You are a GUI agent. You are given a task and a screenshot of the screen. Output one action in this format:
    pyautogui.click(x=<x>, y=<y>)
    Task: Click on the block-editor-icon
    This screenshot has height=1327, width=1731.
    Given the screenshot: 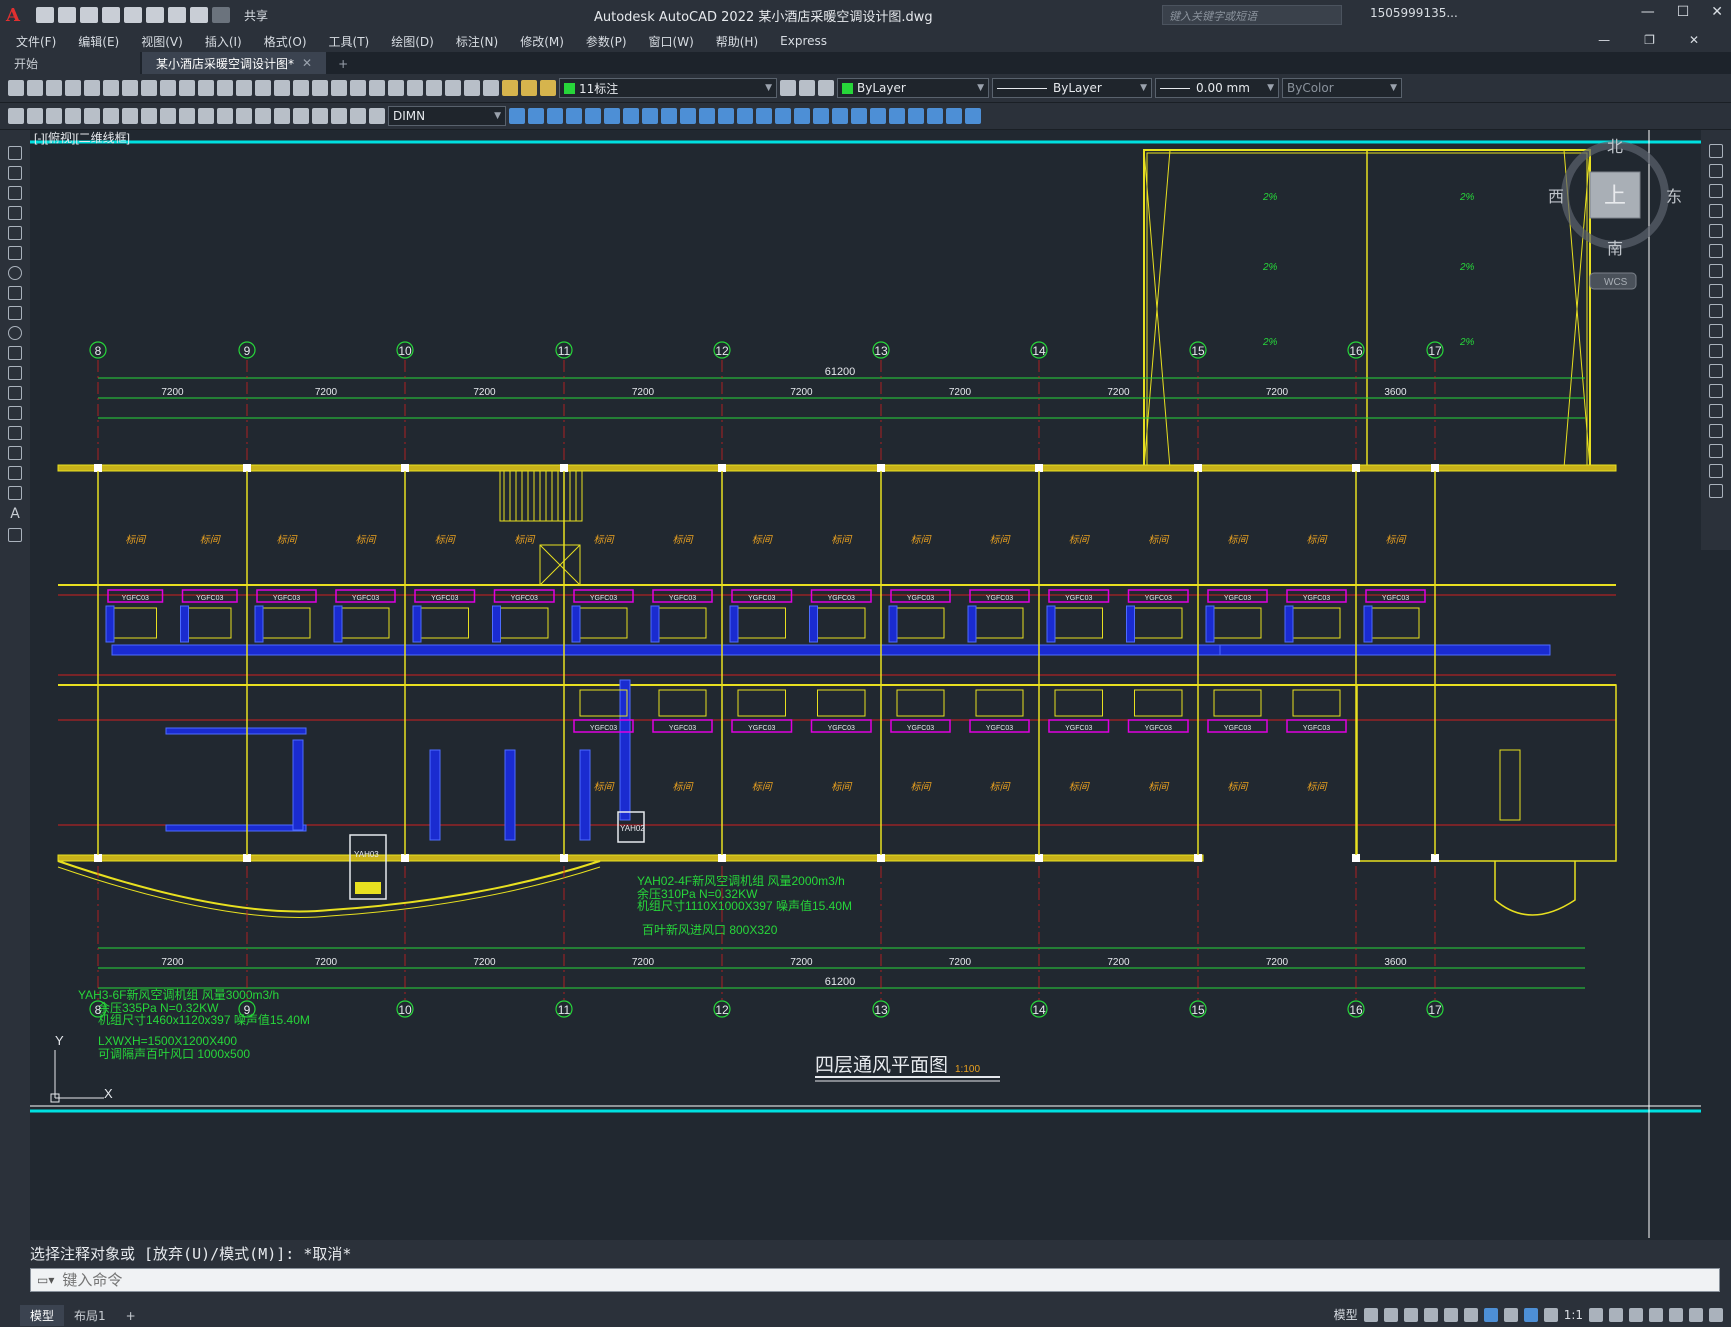 What is the action you would take?
    pyautogui.click(x=225, y=88)
    